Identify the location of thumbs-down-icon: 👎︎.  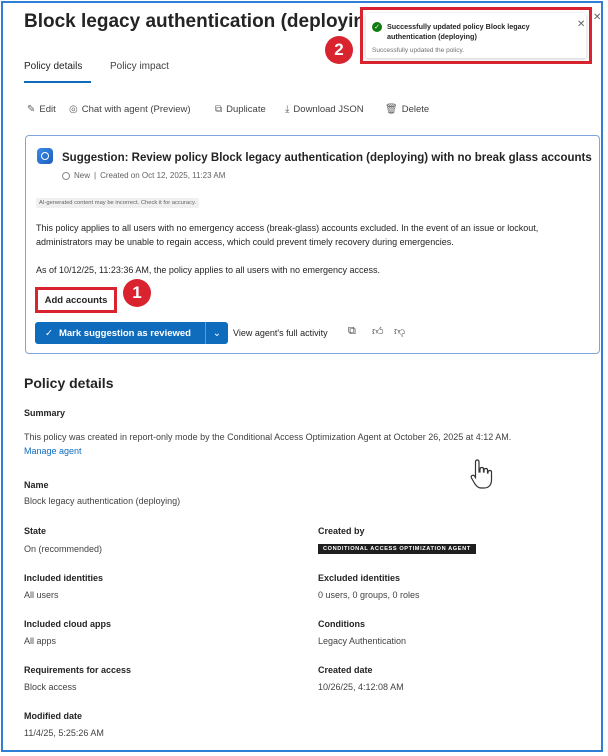
(399, 331).